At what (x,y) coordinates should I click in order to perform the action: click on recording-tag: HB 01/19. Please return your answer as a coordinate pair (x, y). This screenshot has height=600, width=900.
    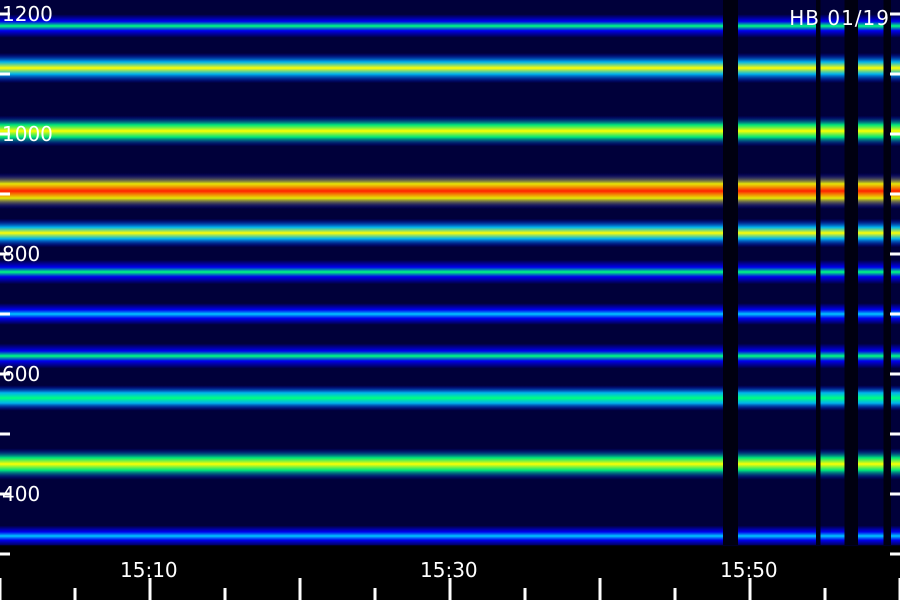
    Looking at the image, I should click on (839, 18).